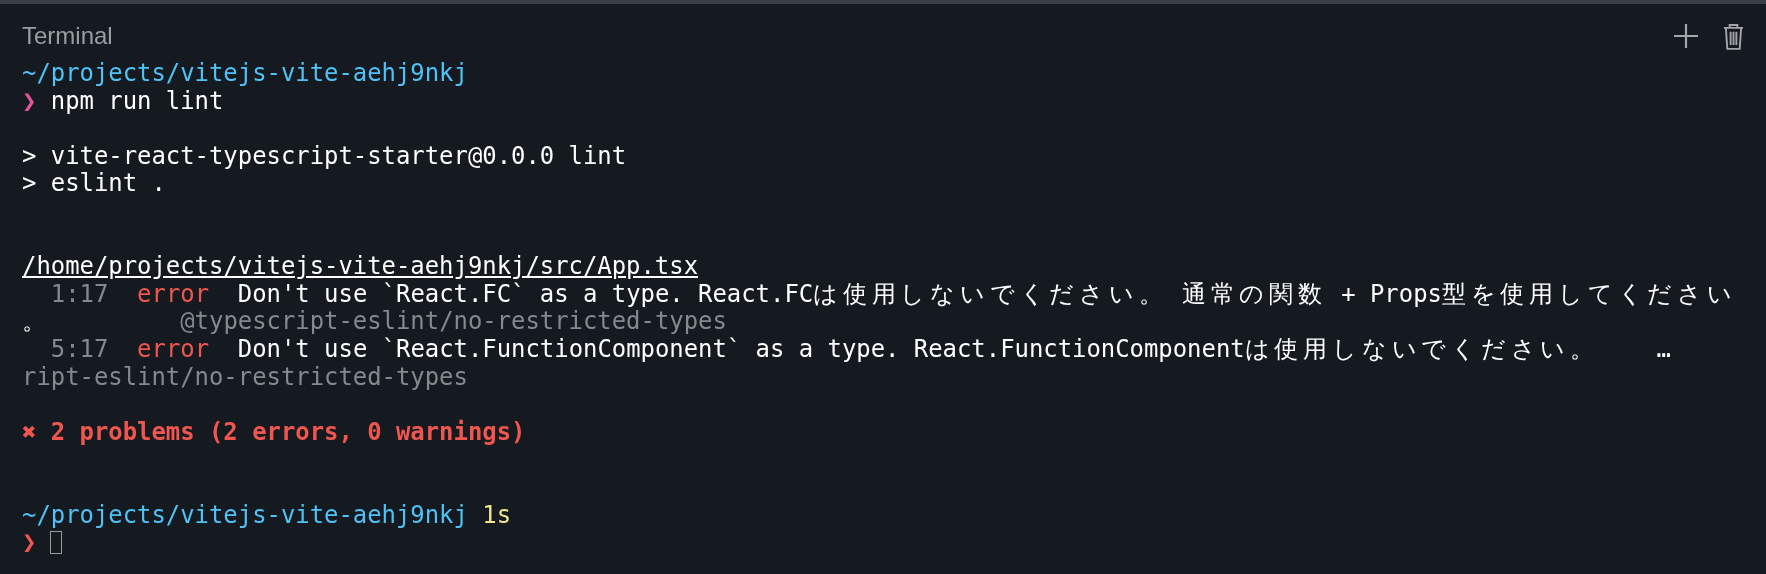 This screenshot has width=1766, height=574. What do you see at coordinates (79, 293) in the screenshot?
I see `output-text: 1:17` at bounding box center [79, 293].